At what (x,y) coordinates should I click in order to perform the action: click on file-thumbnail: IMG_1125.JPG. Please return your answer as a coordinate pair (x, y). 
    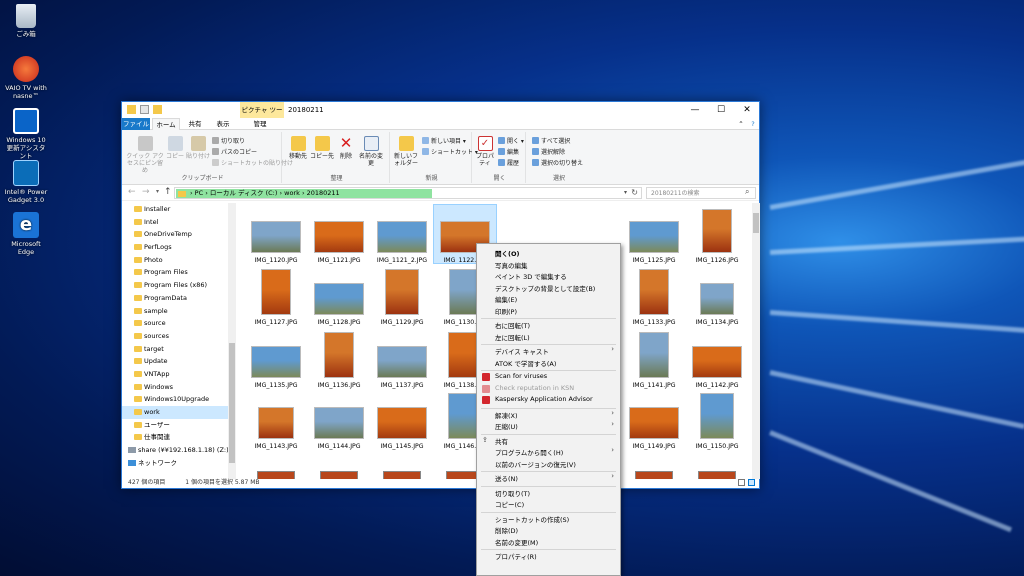
    Looking at the image, I should click on (654, 234).